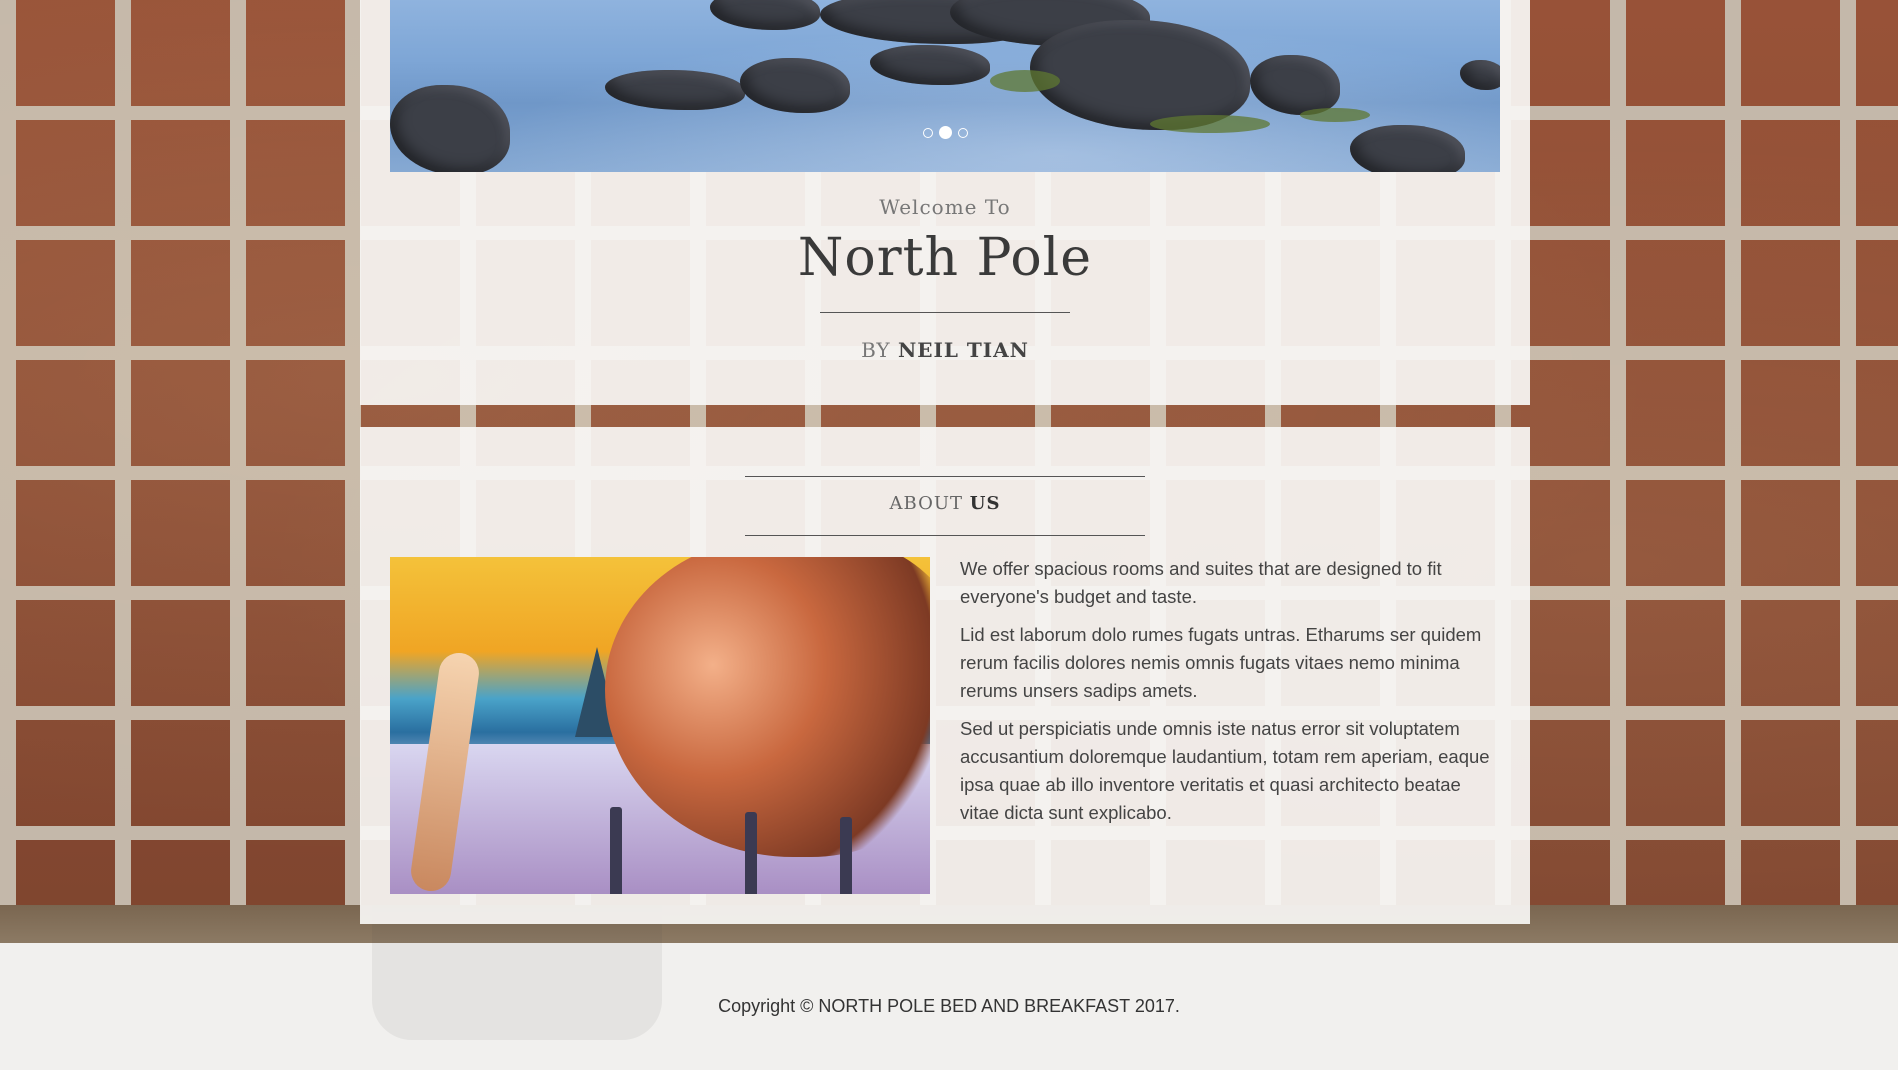 The height and width of the screenshot is (1070, 1898). What do you see at coordinates (963, 350) in the screenshot?
I see `byline-author: NEIL TIAN` at bounding box center [963, 350].